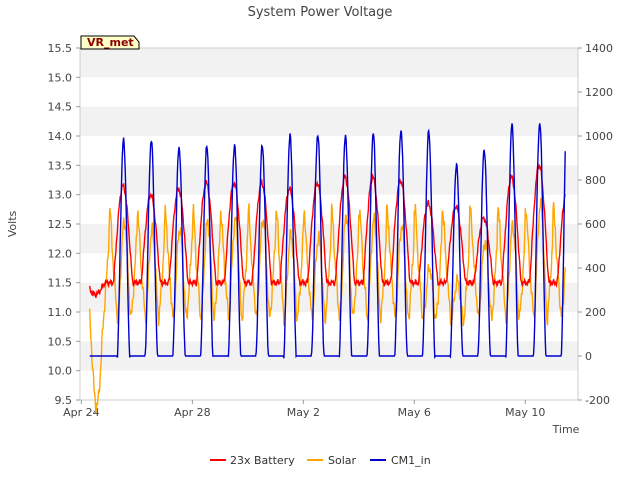 This screenshot has height=480, width=640. Describe the element at coordinates (12, 223) in the screenshot. I see `y-axis-title: Volts` at that location.